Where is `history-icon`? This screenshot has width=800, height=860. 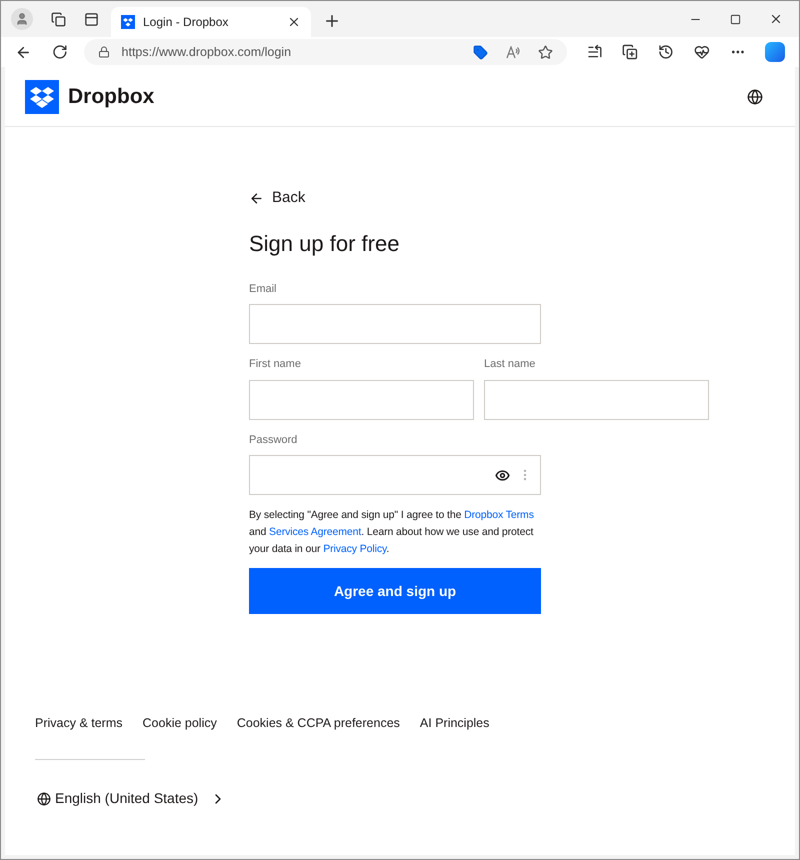 history-icon is located at coordinates (666, 52).